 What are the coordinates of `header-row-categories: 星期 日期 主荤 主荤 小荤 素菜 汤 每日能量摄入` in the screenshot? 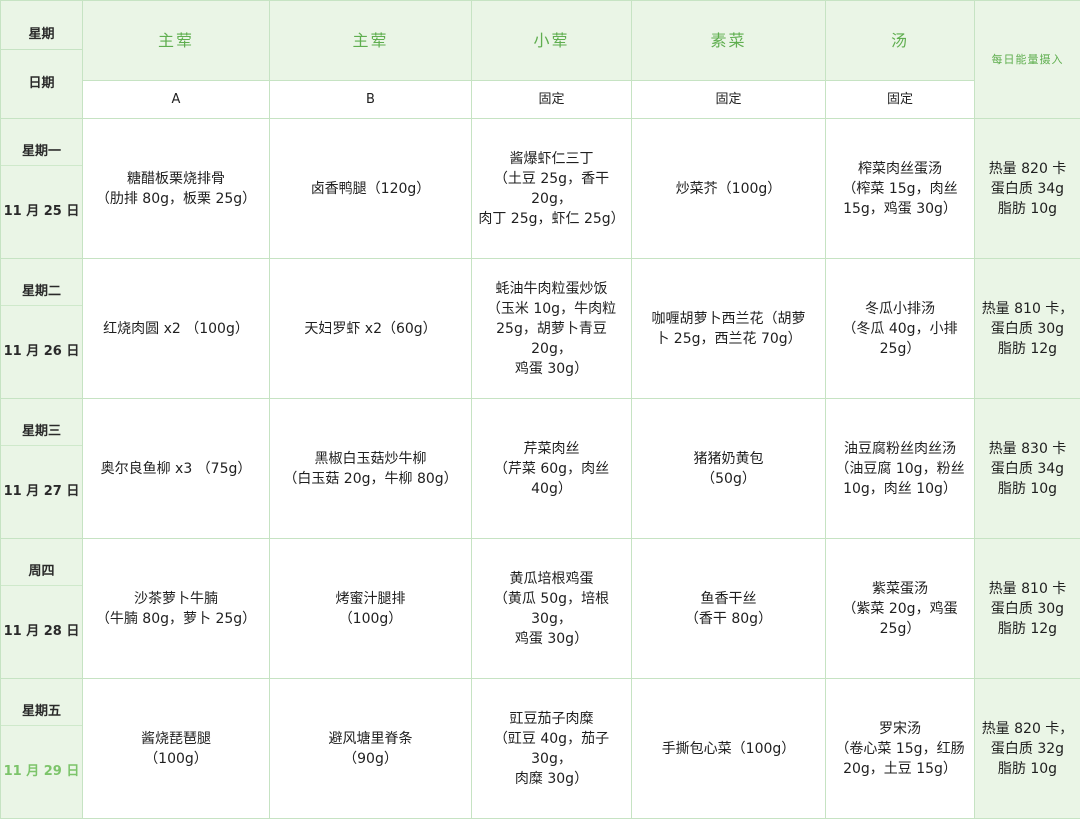 It's located at (540, 41).